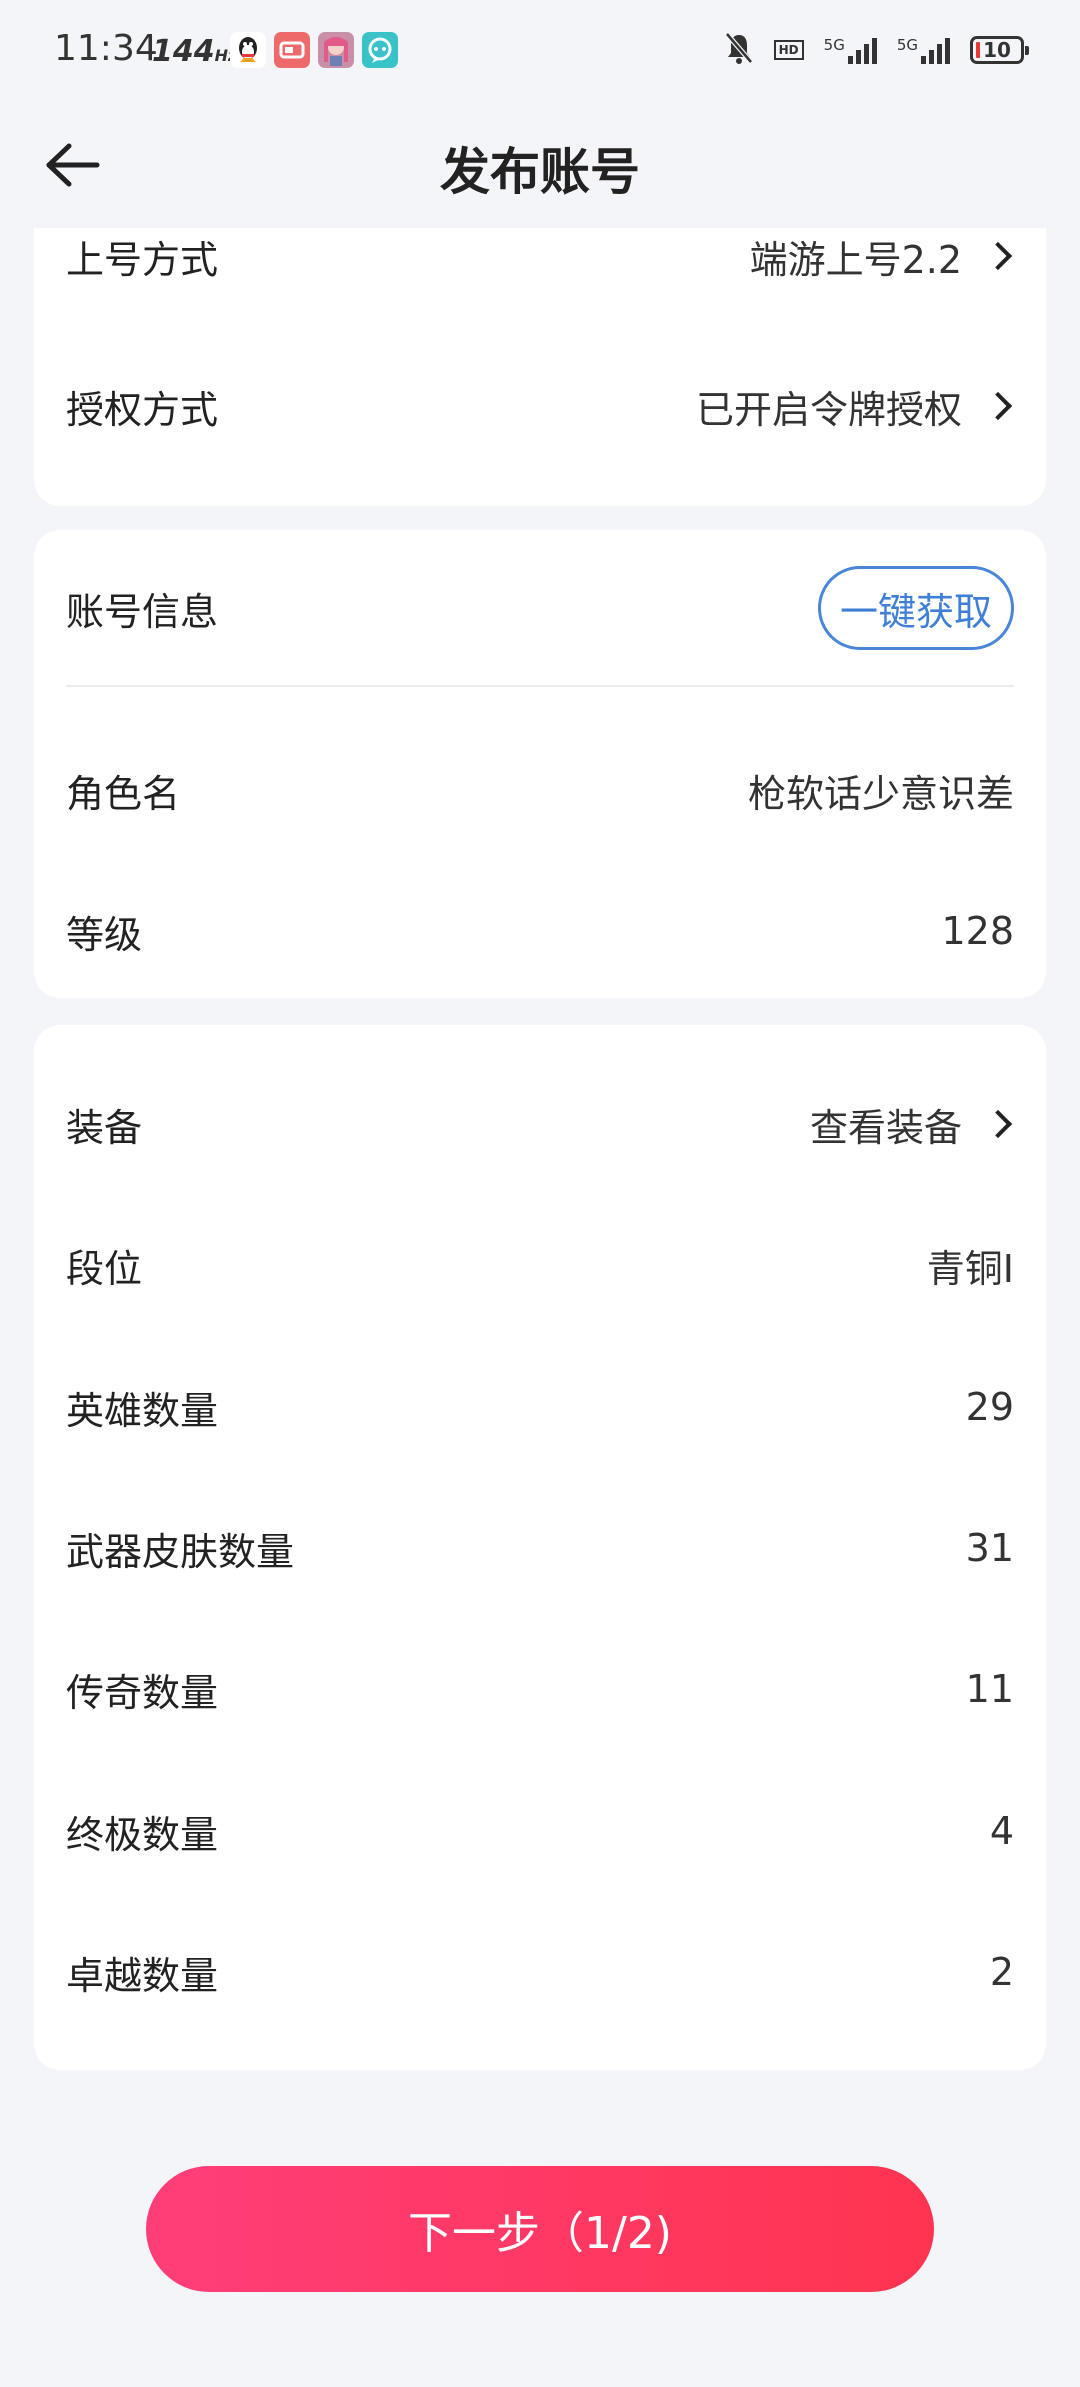  I want to click on level-label: 等级, so click(104, 934).